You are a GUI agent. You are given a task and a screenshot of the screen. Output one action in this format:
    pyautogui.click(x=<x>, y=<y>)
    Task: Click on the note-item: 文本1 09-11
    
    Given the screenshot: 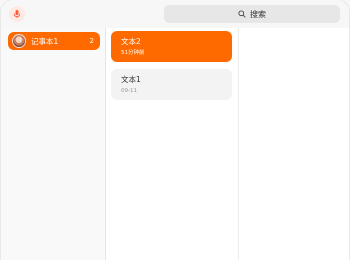 What is the action you would take?
    pyautogui.click(x=171, y=84)
    